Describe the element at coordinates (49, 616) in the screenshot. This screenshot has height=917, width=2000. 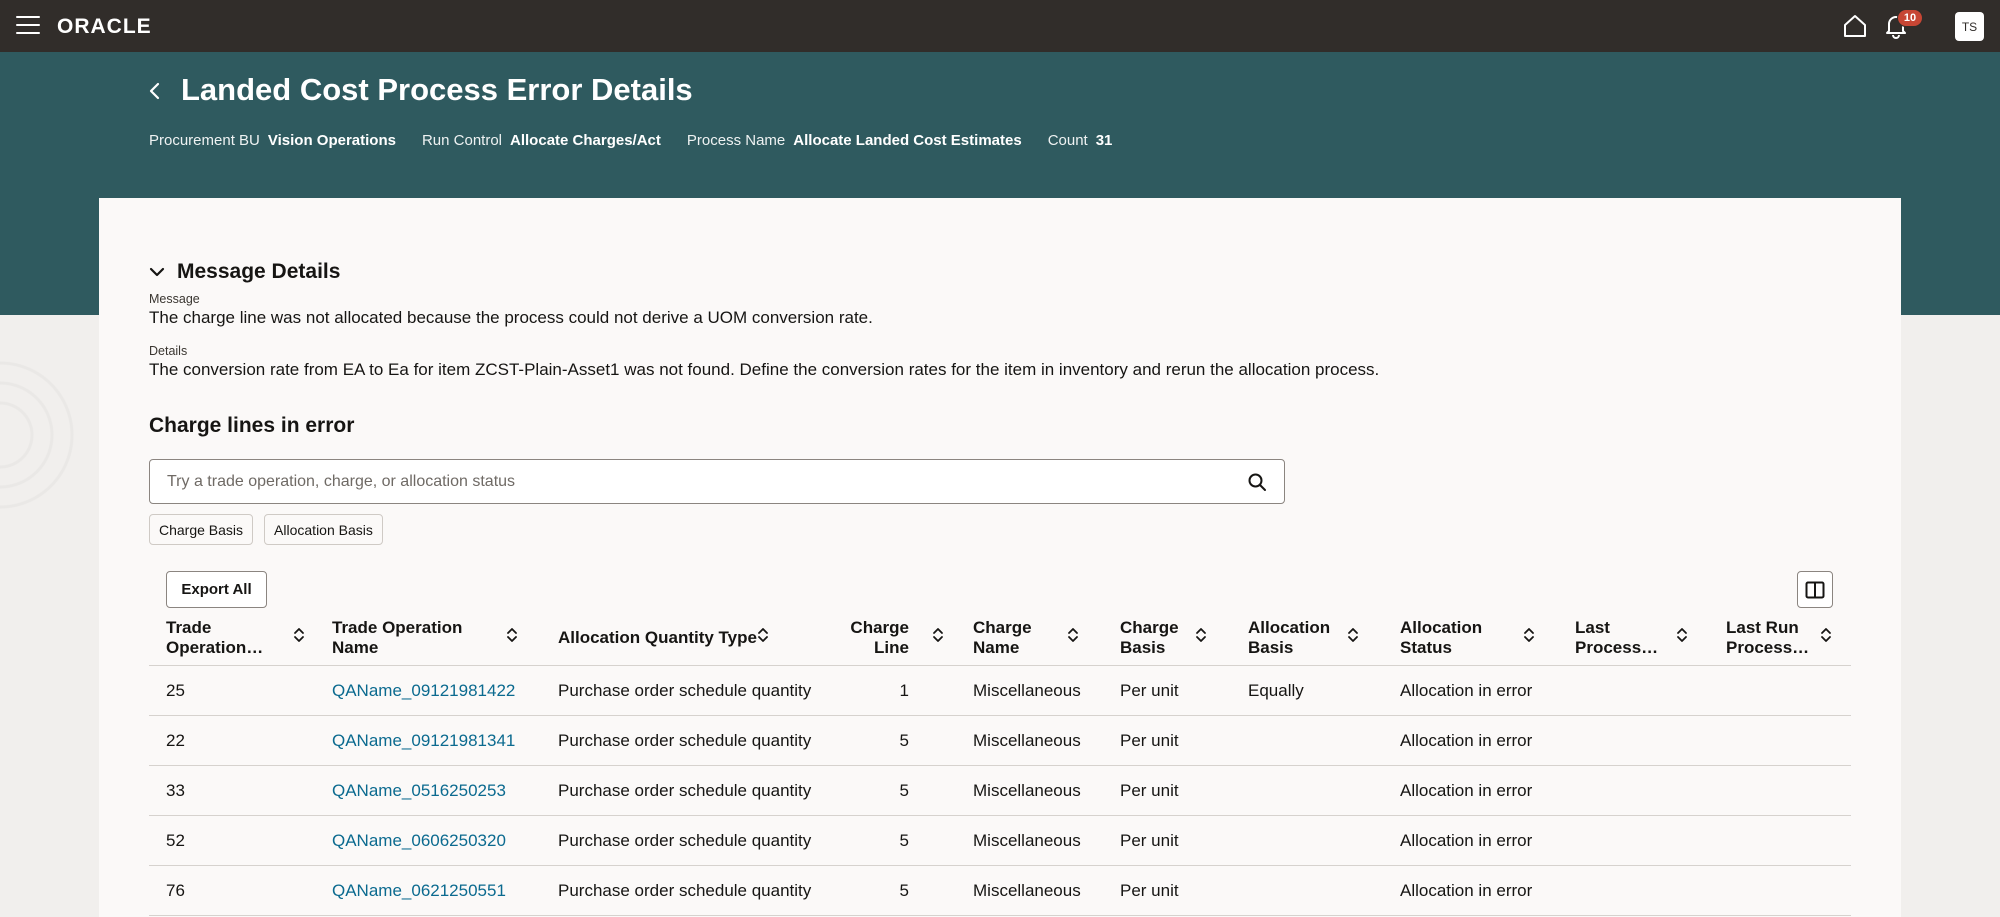
I see `background-texture` at that location.